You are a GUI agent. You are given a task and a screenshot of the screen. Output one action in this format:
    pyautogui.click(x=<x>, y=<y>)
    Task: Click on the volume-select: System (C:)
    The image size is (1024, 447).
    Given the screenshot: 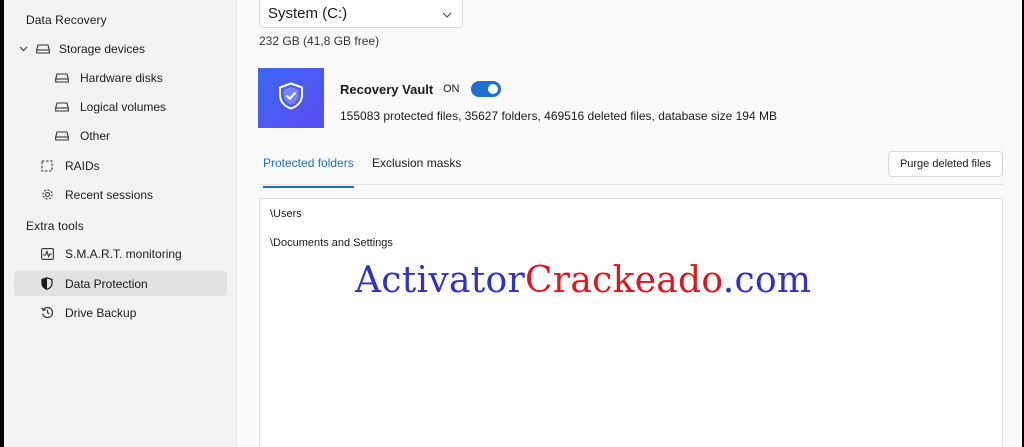 What is the action you would take?
    pyautogui.click(x=361, y=14)
    